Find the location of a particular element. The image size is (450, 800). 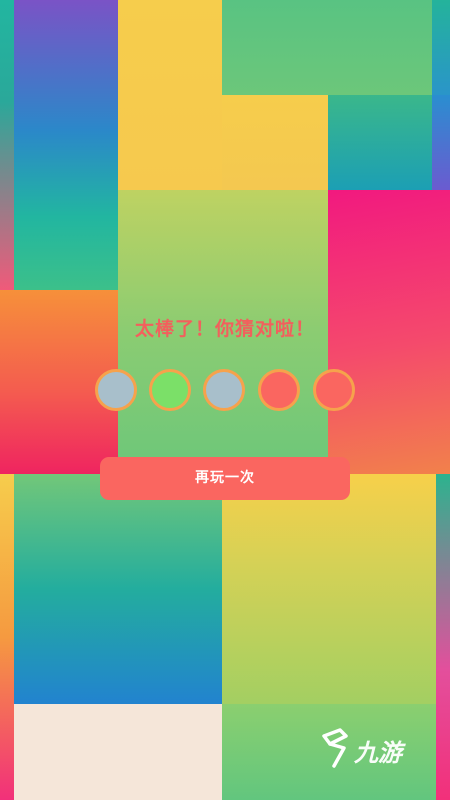

answer-dots is located at coordinates (226, 390).